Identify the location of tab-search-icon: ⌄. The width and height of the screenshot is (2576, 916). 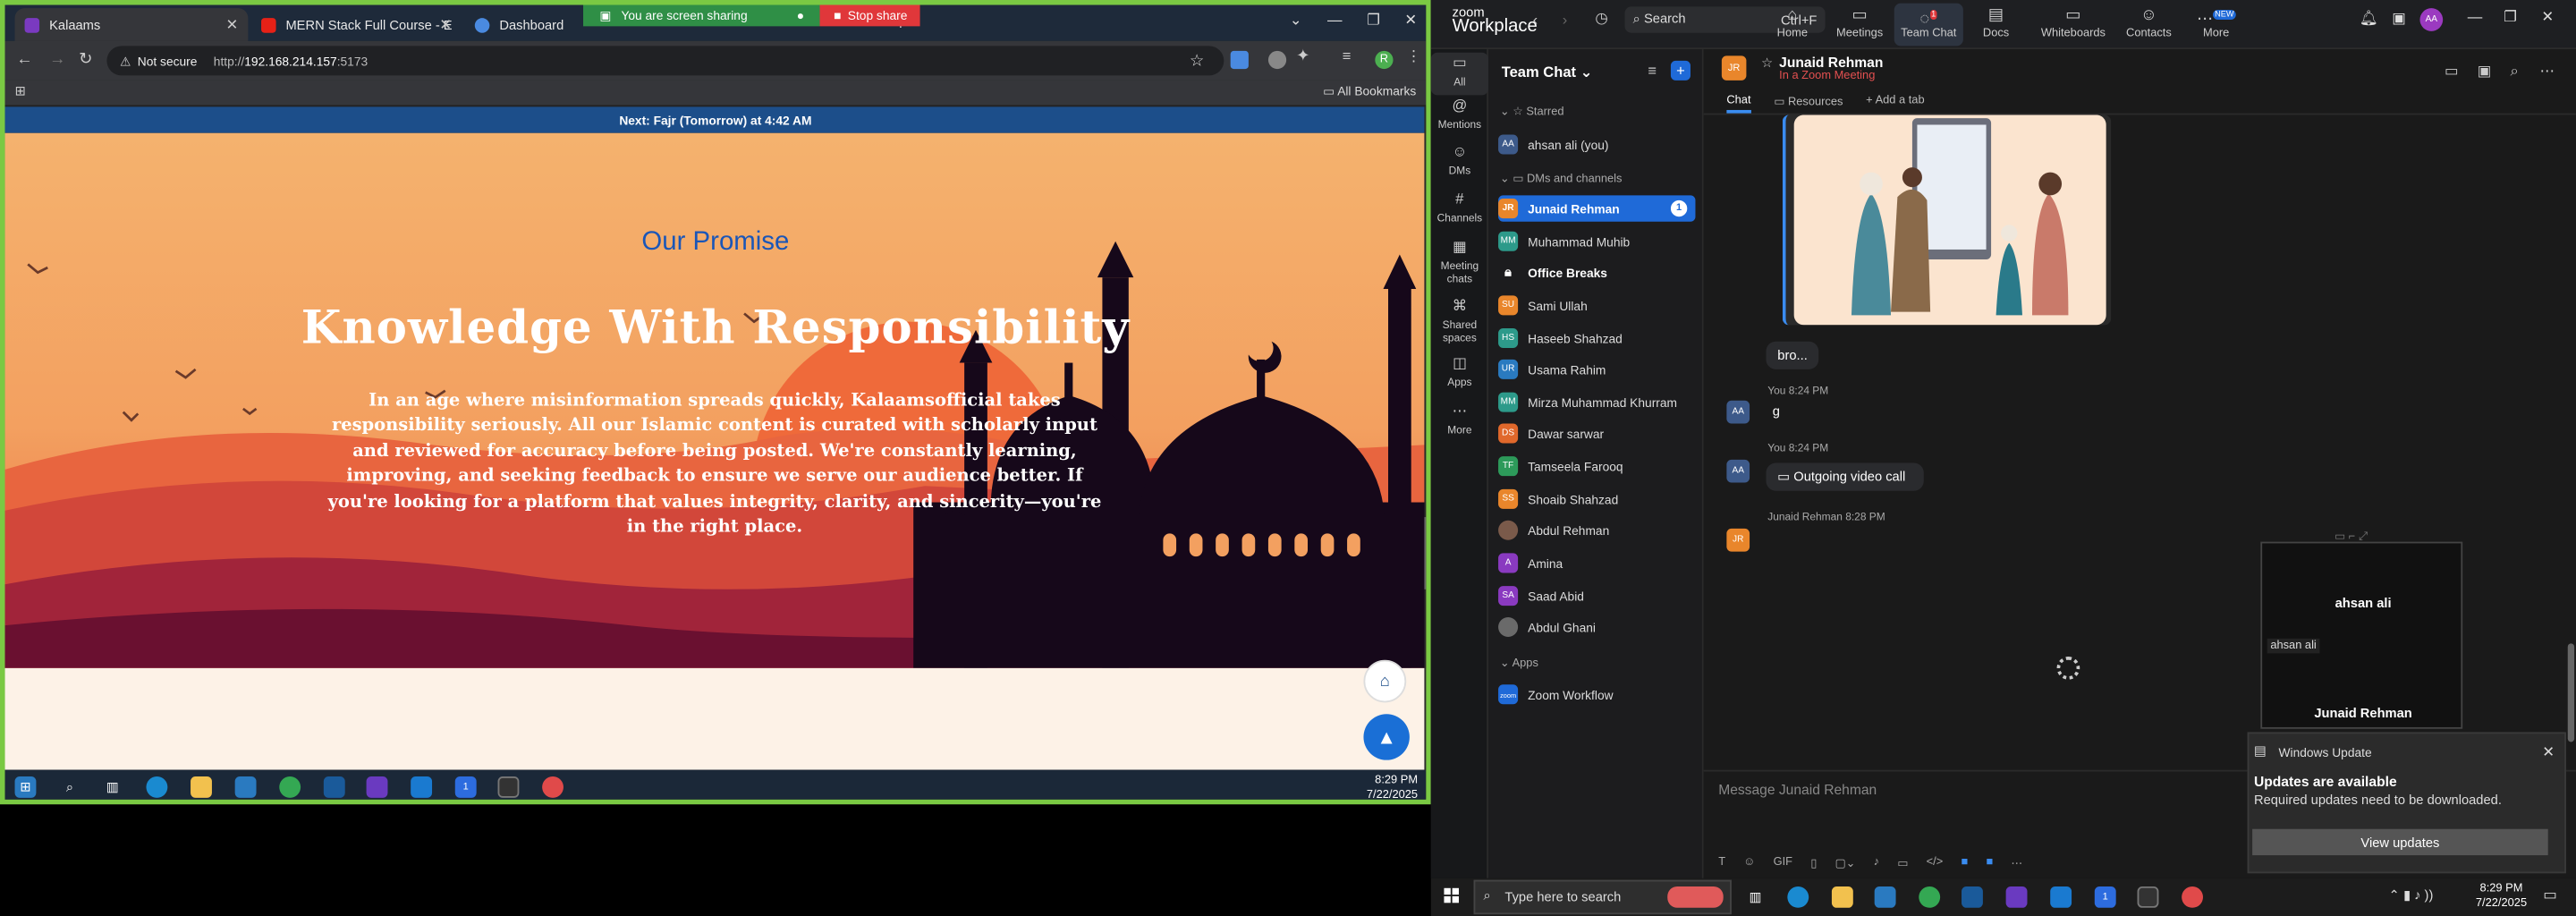
(1296, 21).